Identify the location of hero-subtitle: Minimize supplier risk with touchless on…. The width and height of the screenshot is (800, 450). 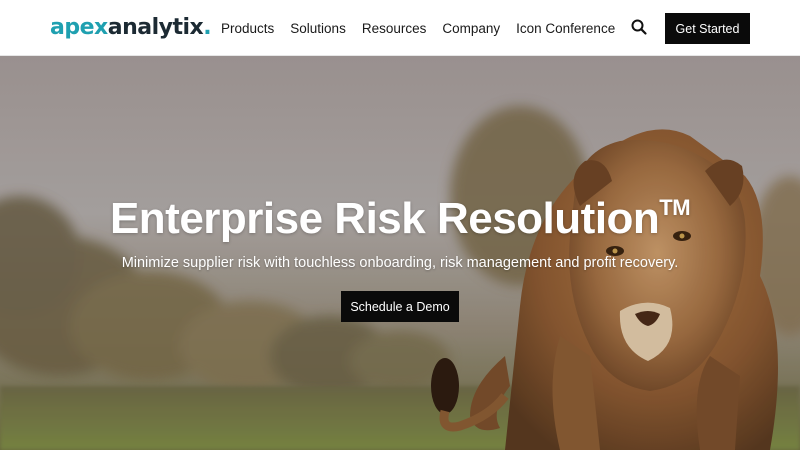
(400, 263).